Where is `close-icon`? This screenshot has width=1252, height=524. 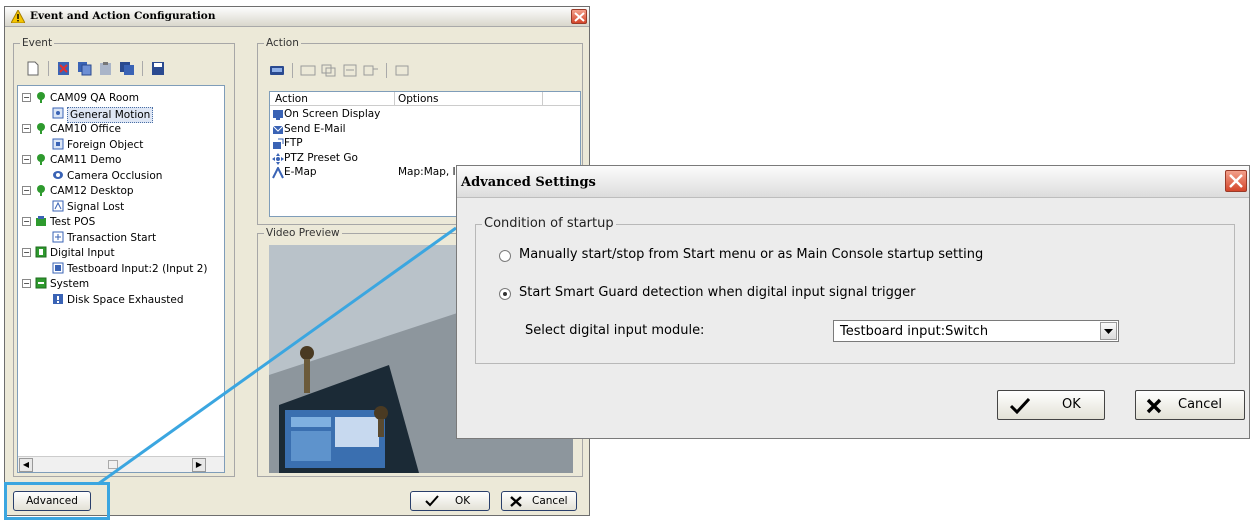 close-icon is located at coordinates (1236, 181).